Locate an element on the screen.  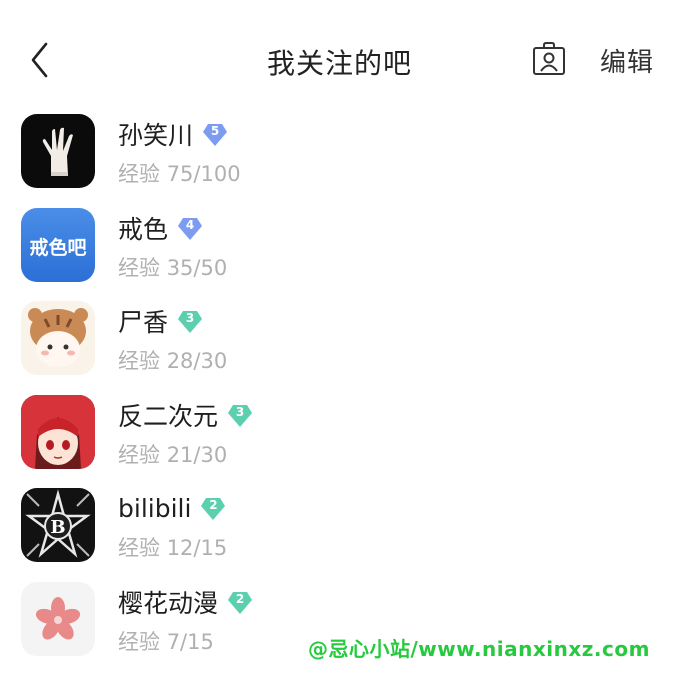
forum-name: 孙笑川 is located at coordinates (156, 135).